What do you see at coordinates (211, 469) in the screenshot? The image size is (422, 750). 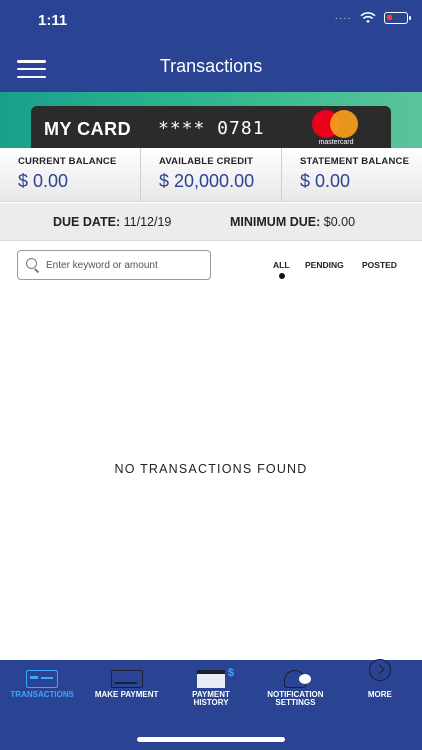 I see `empty-state-message: NO TRANSACTIONS FOUND` at bounding box center [211, 469].